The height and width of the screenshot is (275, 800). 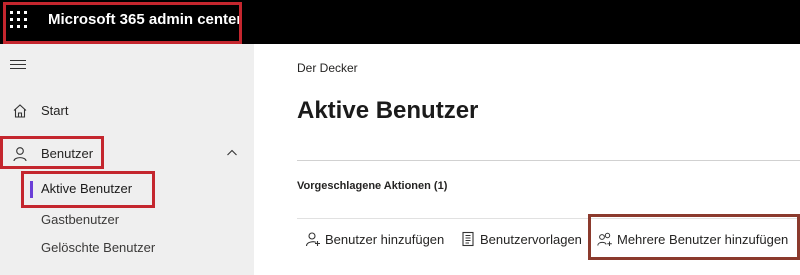 I want to click on highlight-box-add-multiple-users, so click(x=694, y=237).